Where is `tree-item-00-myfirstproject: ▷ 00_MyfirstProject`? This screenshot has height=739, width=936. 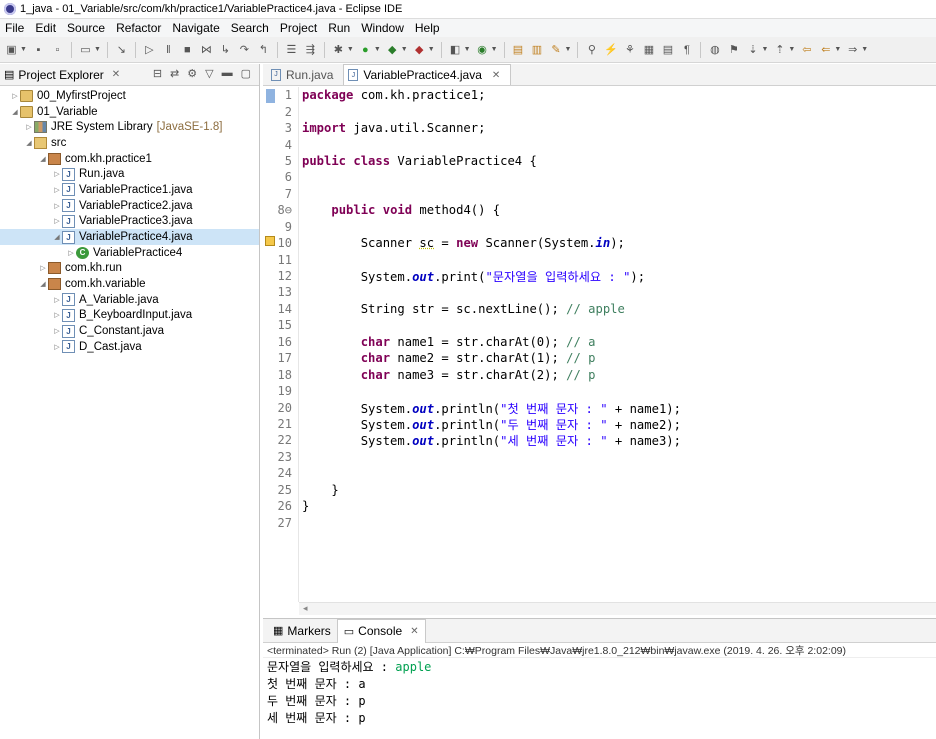
tree-item-00-myfirstproject: ▷ 00_MyfirstProject is located at coordinates (129, 96).